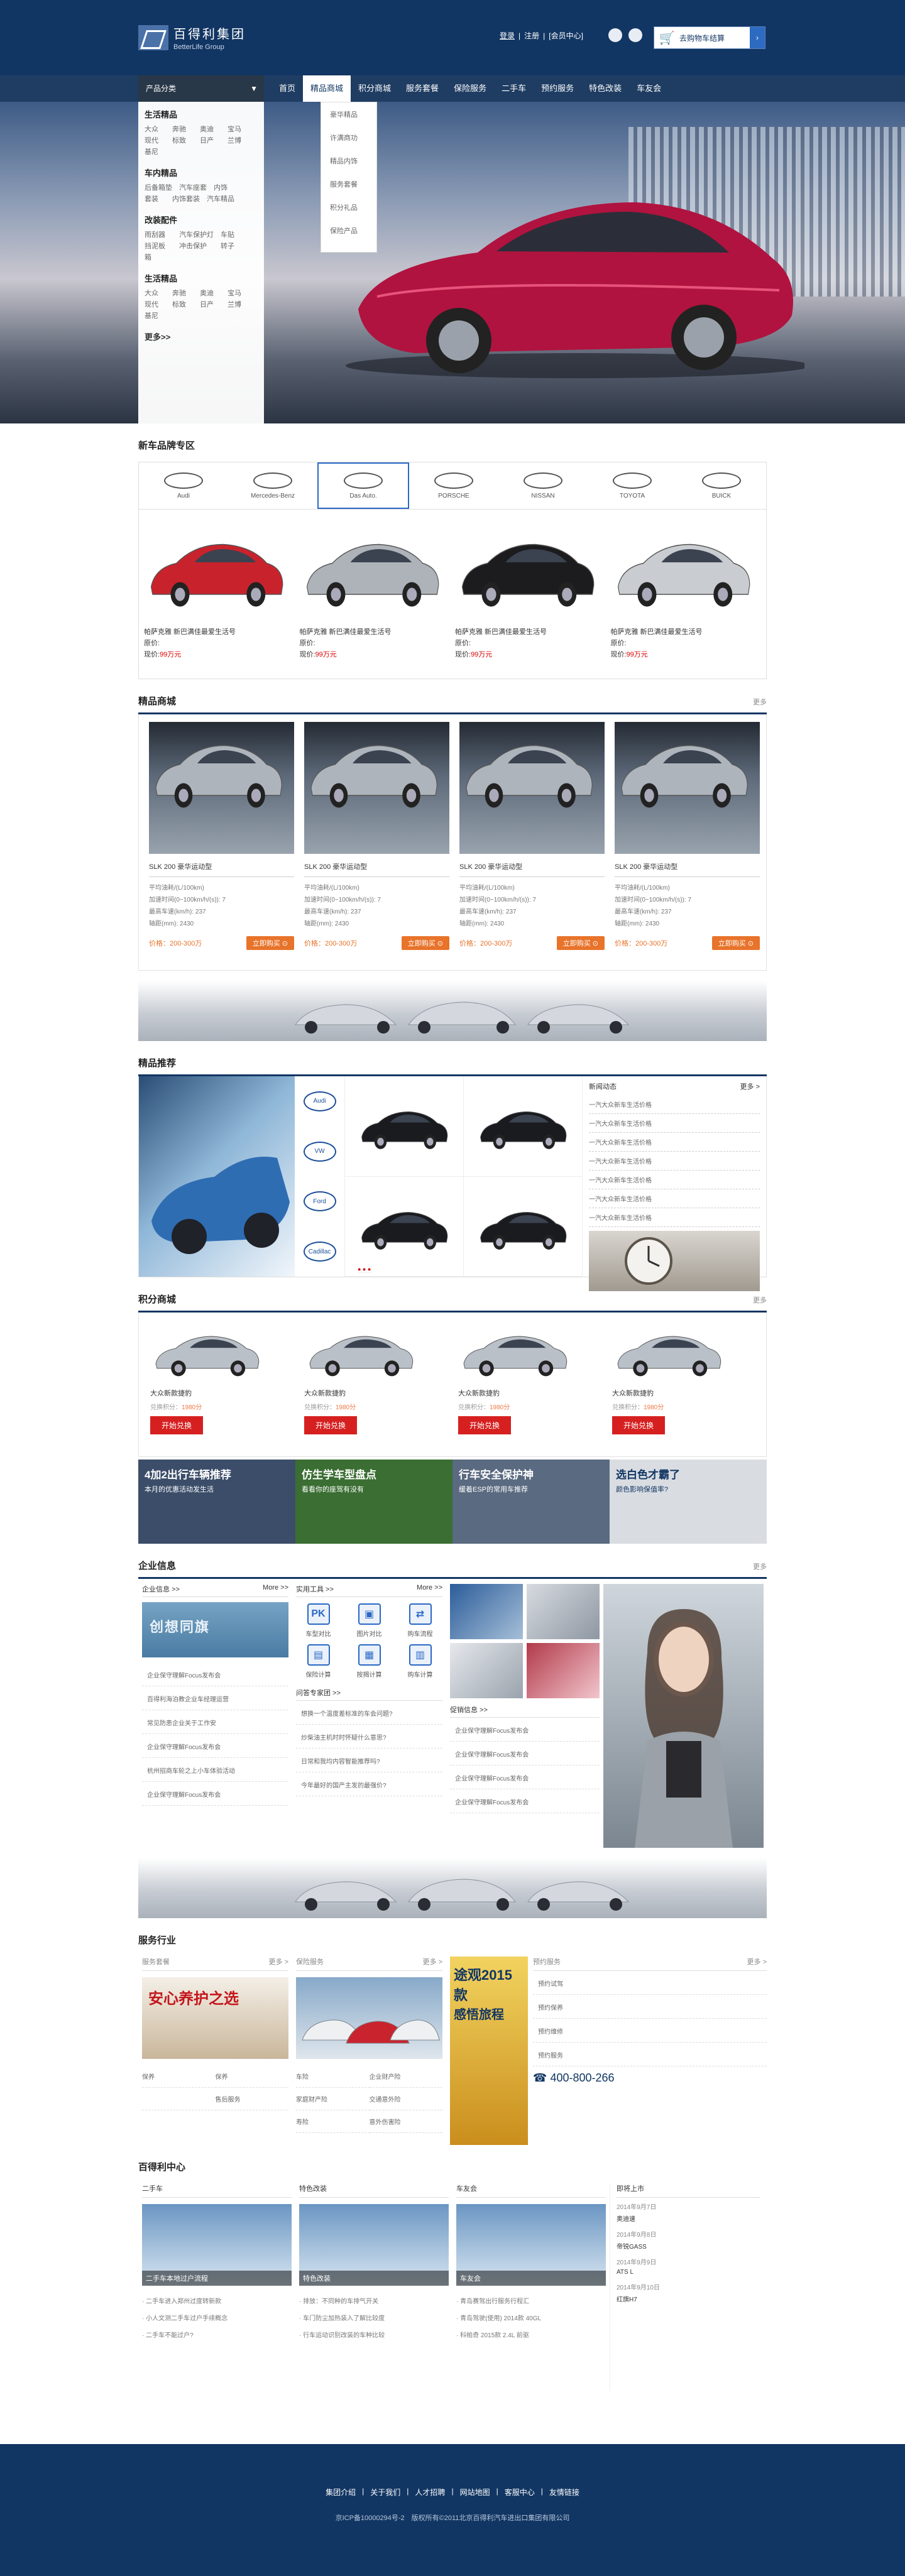 The height and width of the screenshot is (2576, 905). Describe the element at coordinates (369, 2018) in the screenshot. I see `insurance-image` at that location.